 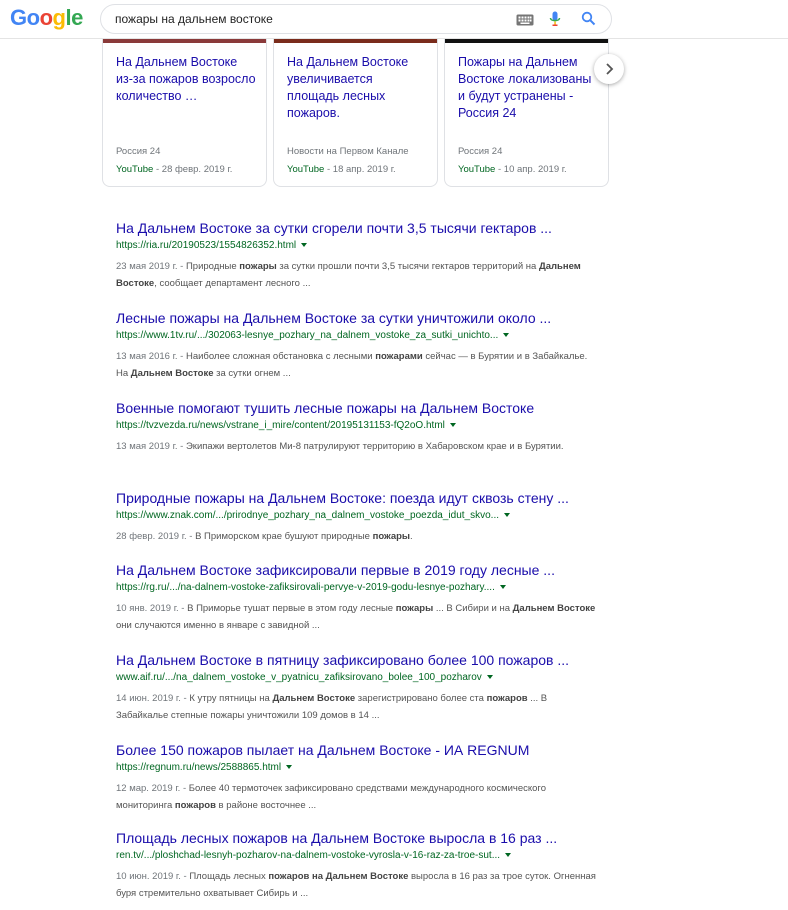 What do you see at coordinates (198, 767) in the screenshot?
I see `result-url-text: https://regnum.ru/news/2588865.html` at bounding box center [198, 767].